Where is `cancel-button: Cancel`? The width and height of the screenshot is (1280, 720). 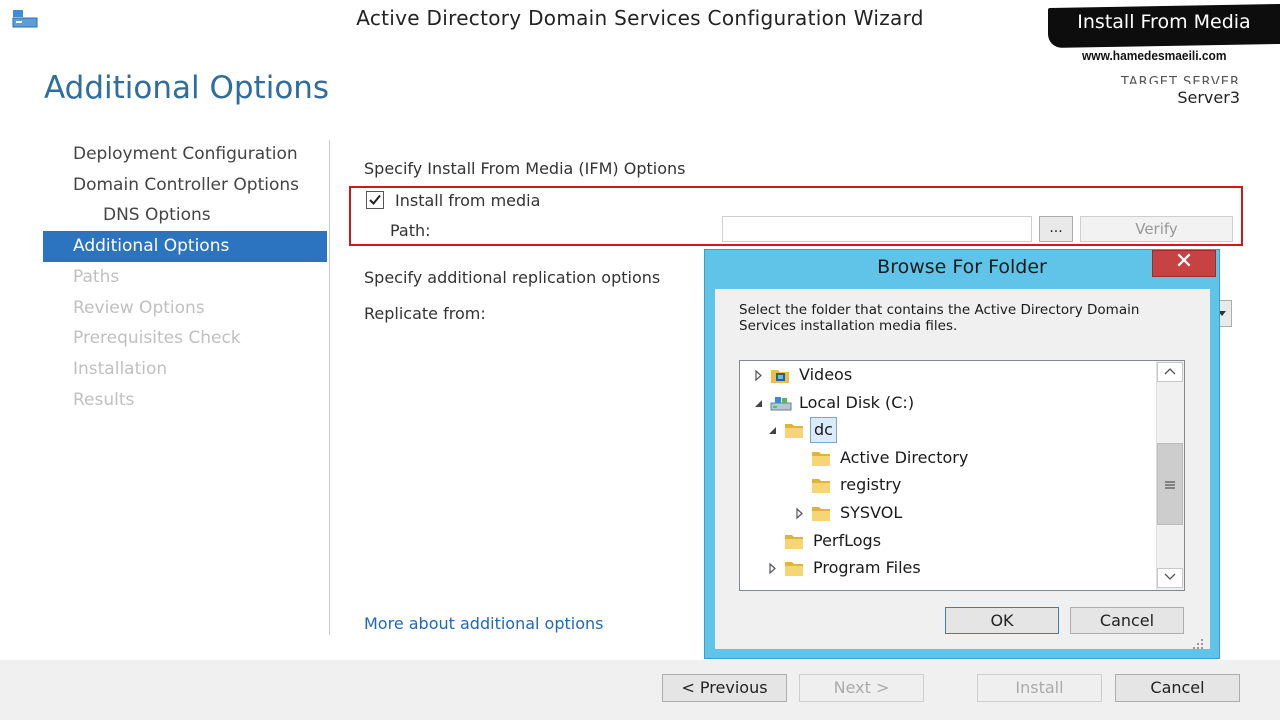 cancel-button: Cancel is located at coordinates (1177, 688).